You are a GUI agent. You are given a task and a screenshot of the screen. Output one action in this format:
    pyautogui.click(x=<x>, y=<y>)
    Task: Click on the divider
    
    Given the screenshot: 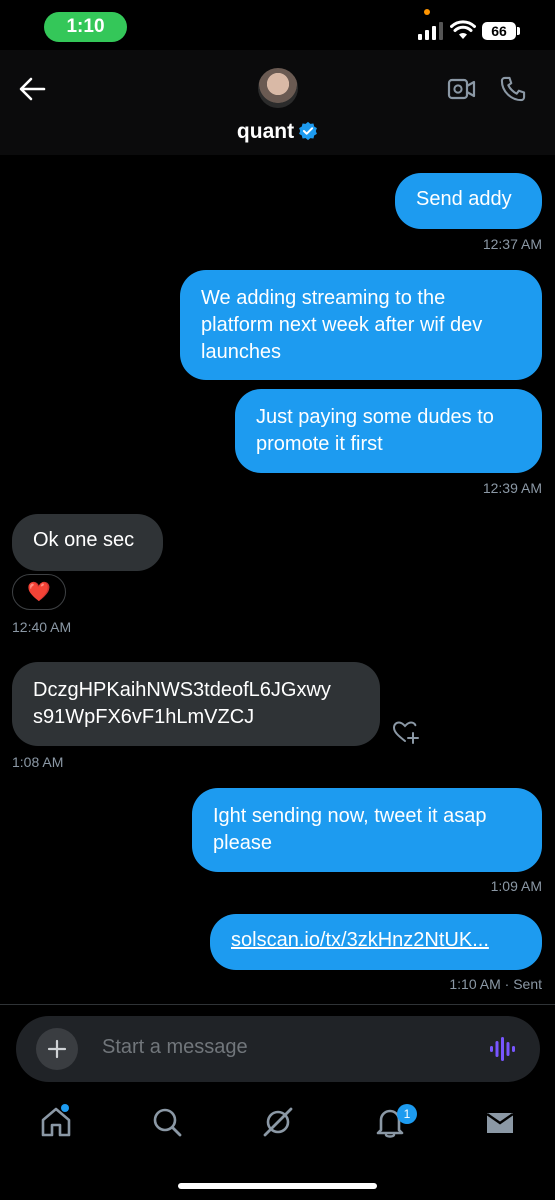 What is the action you would take?
    pyautogui.click(x=277, y=1004)
    